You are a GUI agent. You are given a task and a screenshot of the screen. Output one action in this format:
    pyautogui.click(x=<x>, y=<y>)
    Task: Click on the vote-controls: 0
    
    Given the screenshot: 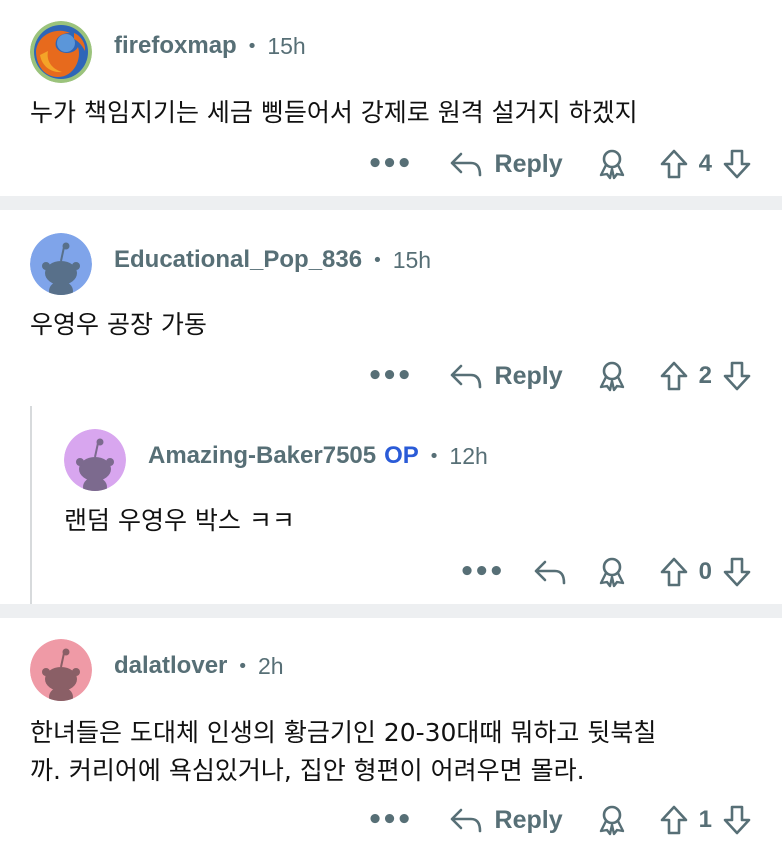 What is the action you would take?
    pyautogui.click(x=705, y=572)
    